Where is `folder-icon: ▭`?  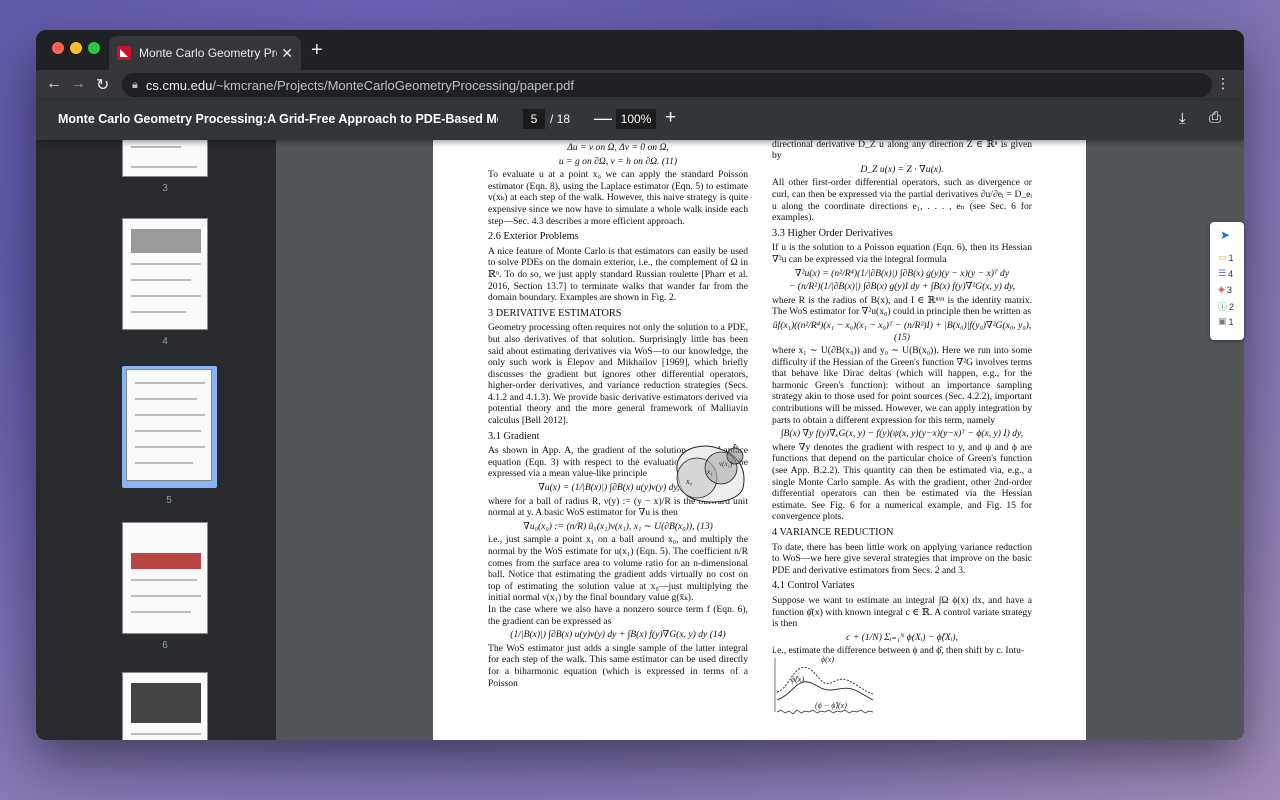
folder-icon: ▭ is located at coordinates (1222, 257).